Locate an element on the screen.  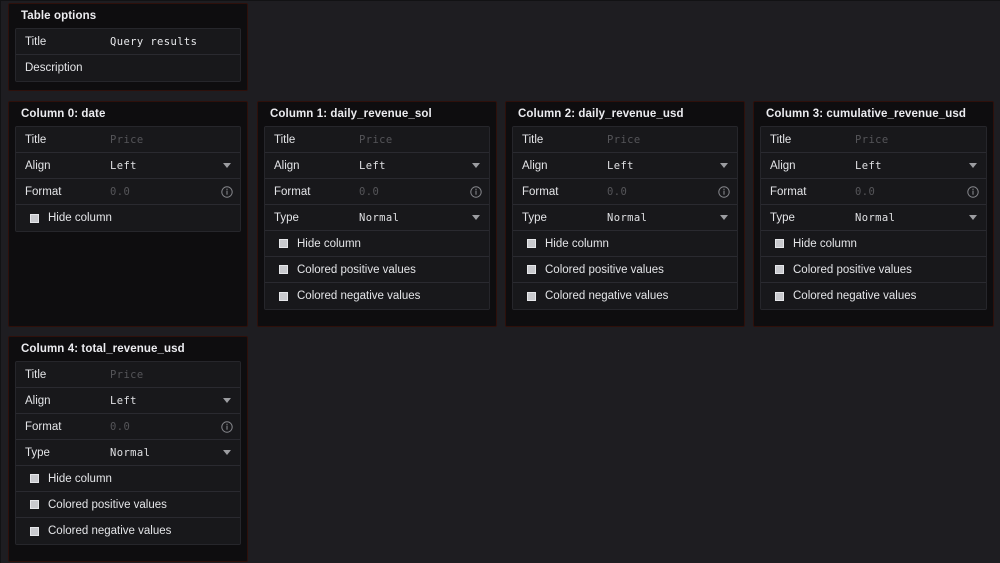
panel-title: Table options is located at coordinates (59, 16).